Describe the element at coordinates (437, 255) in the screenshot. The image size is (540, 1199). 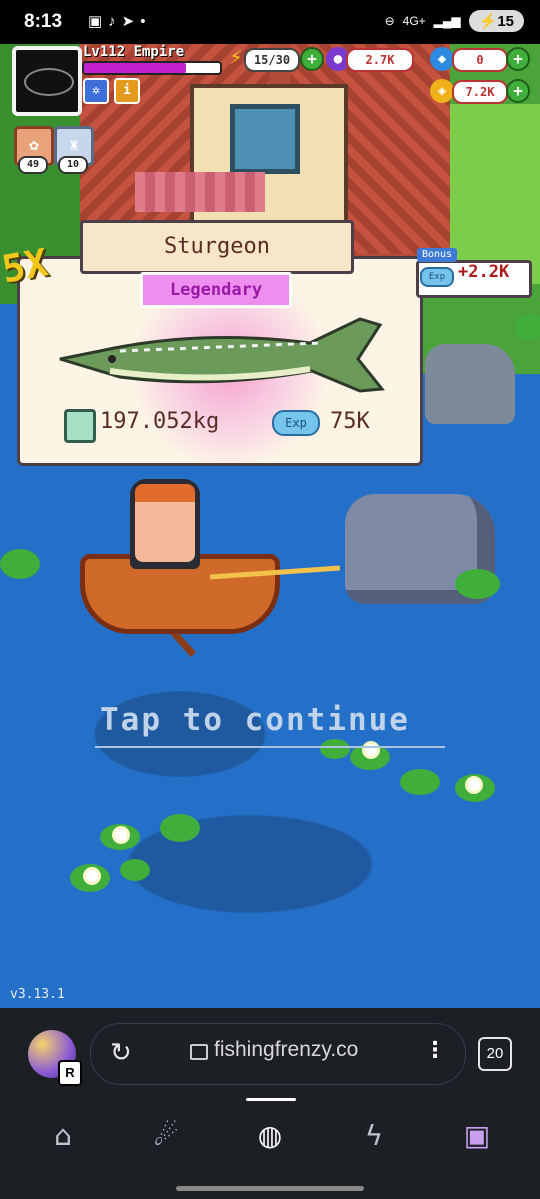
I see `bonus-label: Bonus` at that location.